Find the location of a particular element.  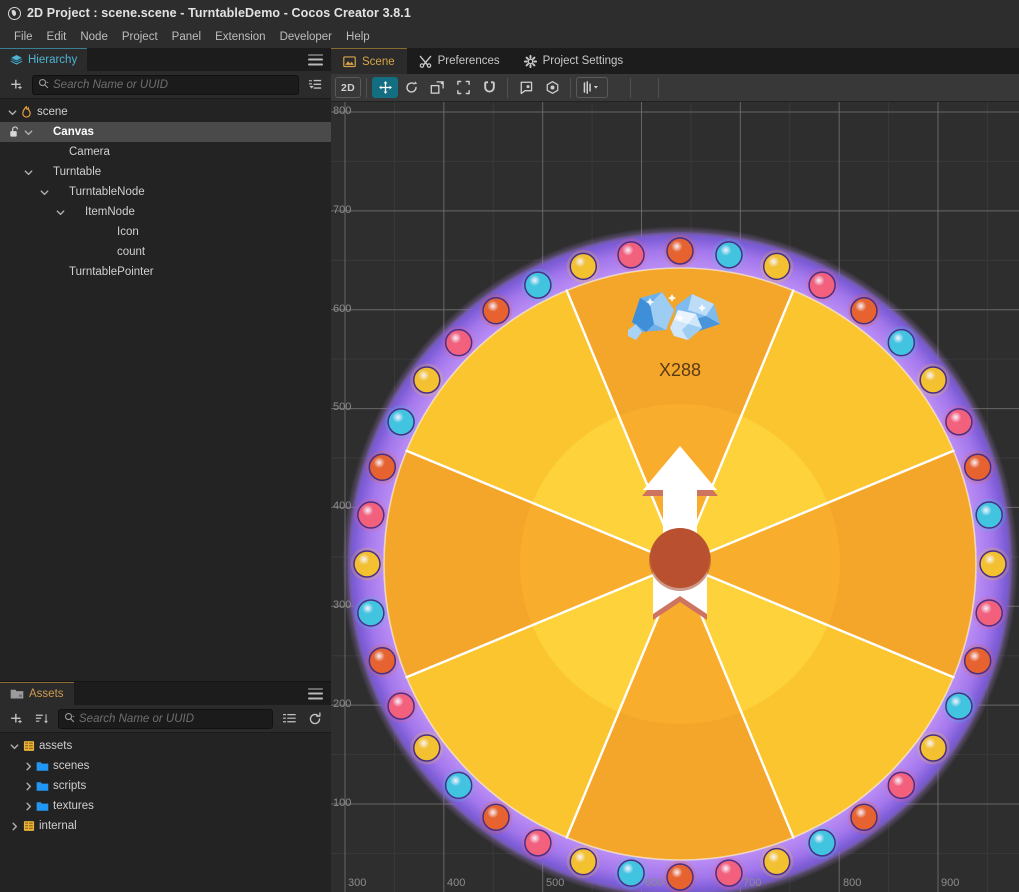

hierarchy-node-icon: Icon is located at coordinates (165, 232).